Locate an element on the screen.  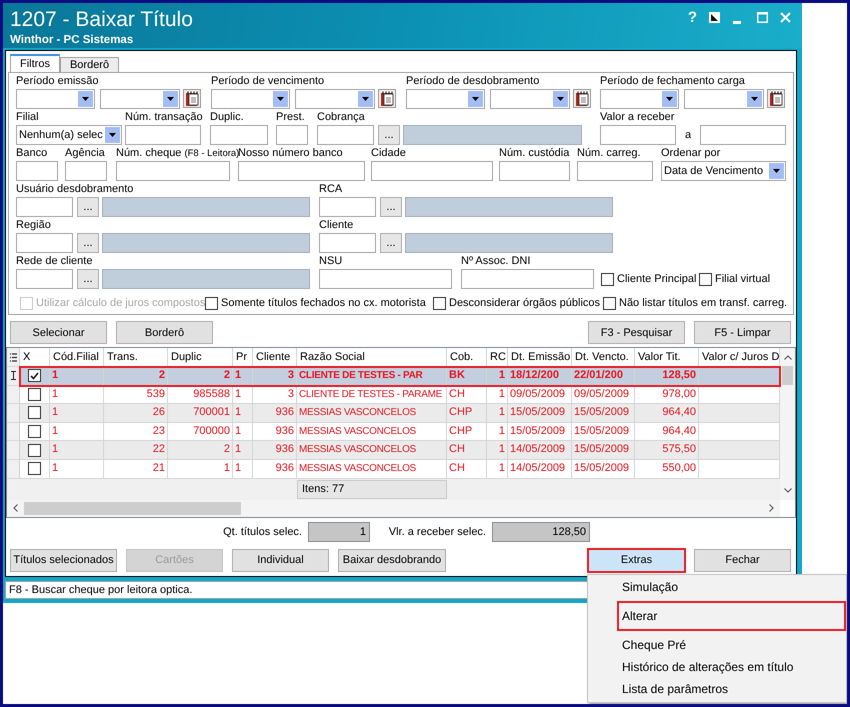
menu-item: Lista de parâmetros is located at coordinates (731, 689).